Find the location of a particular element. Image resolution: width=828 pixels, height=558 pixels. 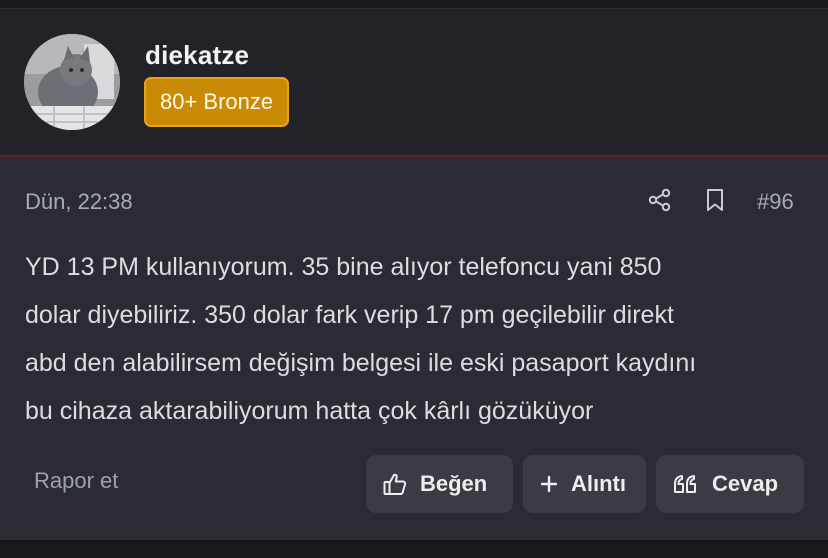

plus-icon is located at coordinates (549, 484).